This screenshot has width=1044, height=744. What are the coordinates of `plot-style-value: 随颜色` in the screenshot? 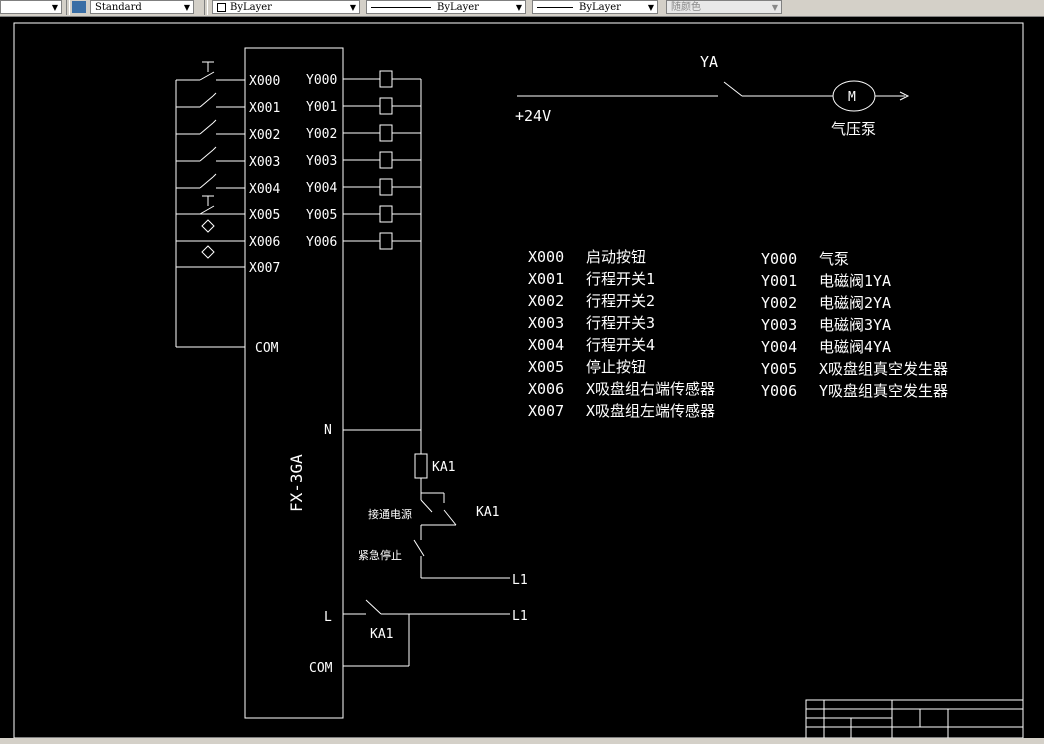 It's located at (686, 7).